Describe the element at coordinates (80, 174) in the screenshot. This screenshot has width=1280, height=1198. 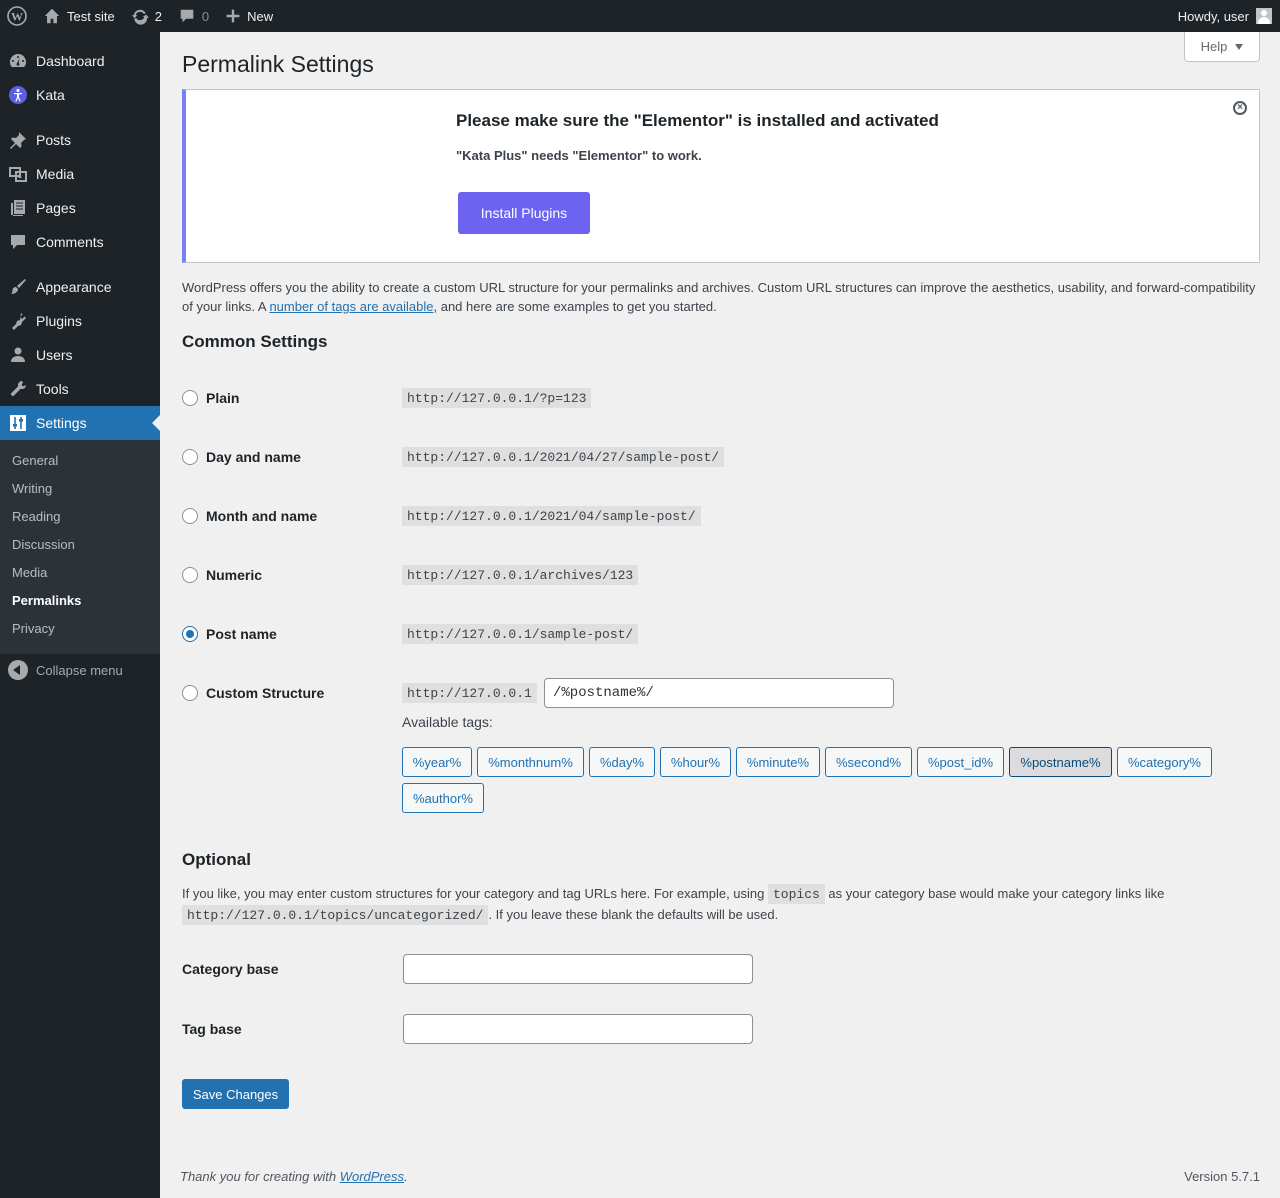
I see `menu-media: Media` at that location.